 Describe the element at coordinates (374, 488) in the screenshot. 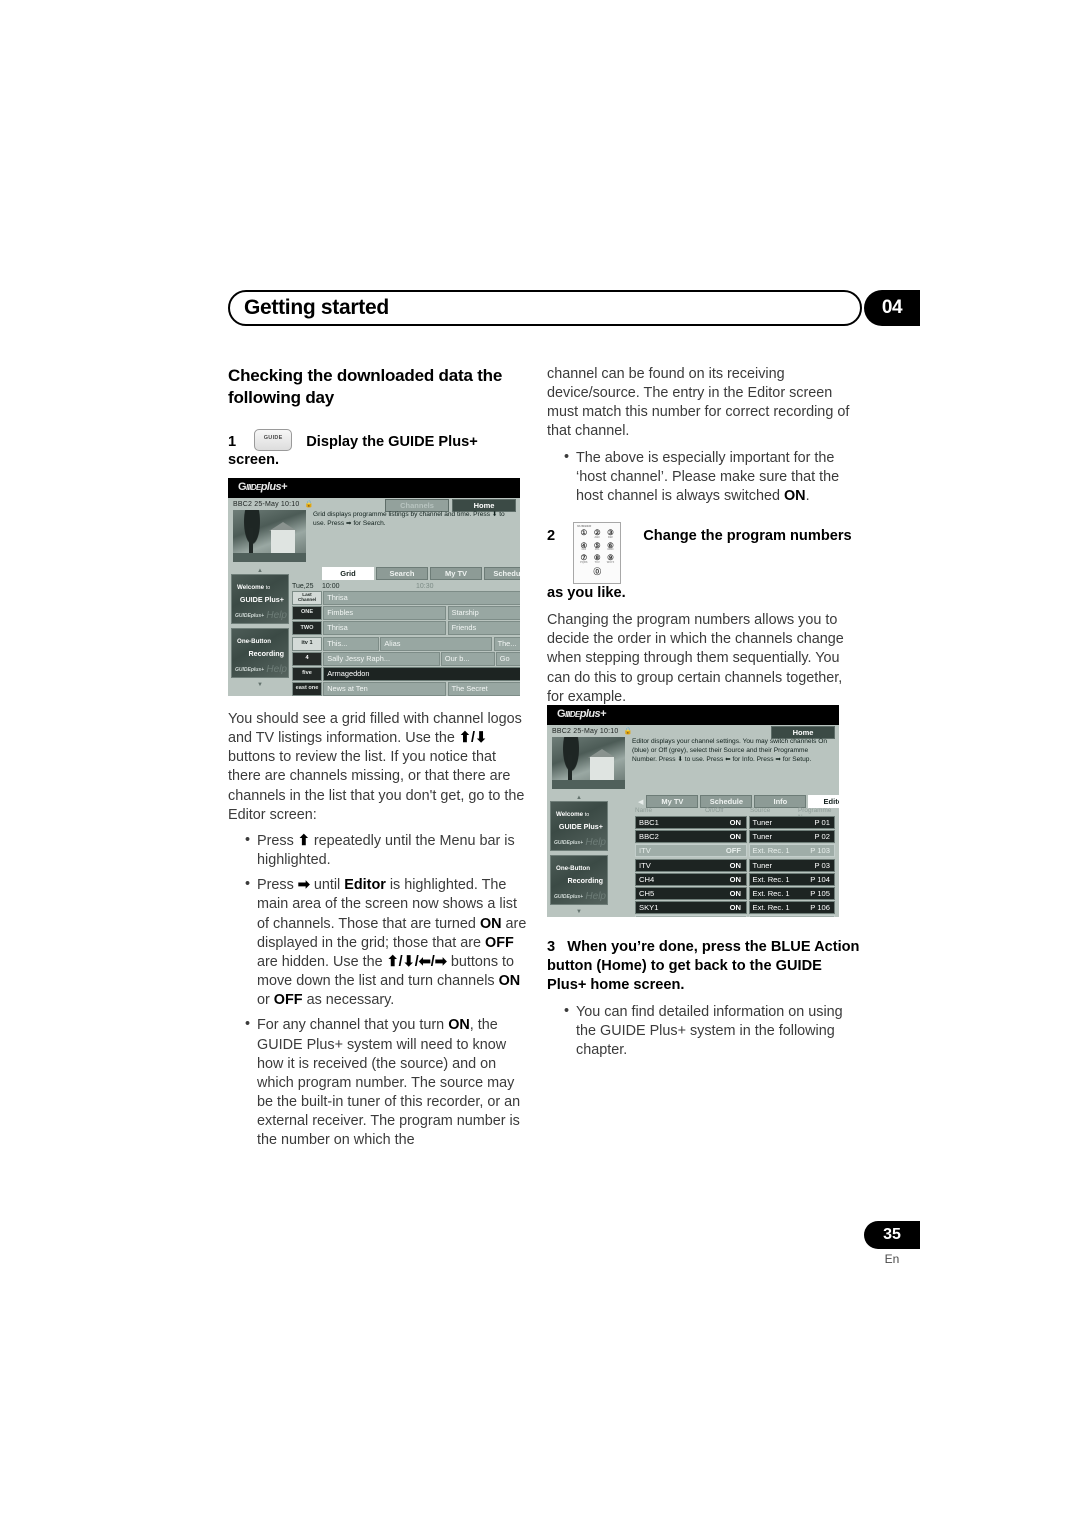

I see `grid-logo-bar: GIIIDEplus+` at that location.